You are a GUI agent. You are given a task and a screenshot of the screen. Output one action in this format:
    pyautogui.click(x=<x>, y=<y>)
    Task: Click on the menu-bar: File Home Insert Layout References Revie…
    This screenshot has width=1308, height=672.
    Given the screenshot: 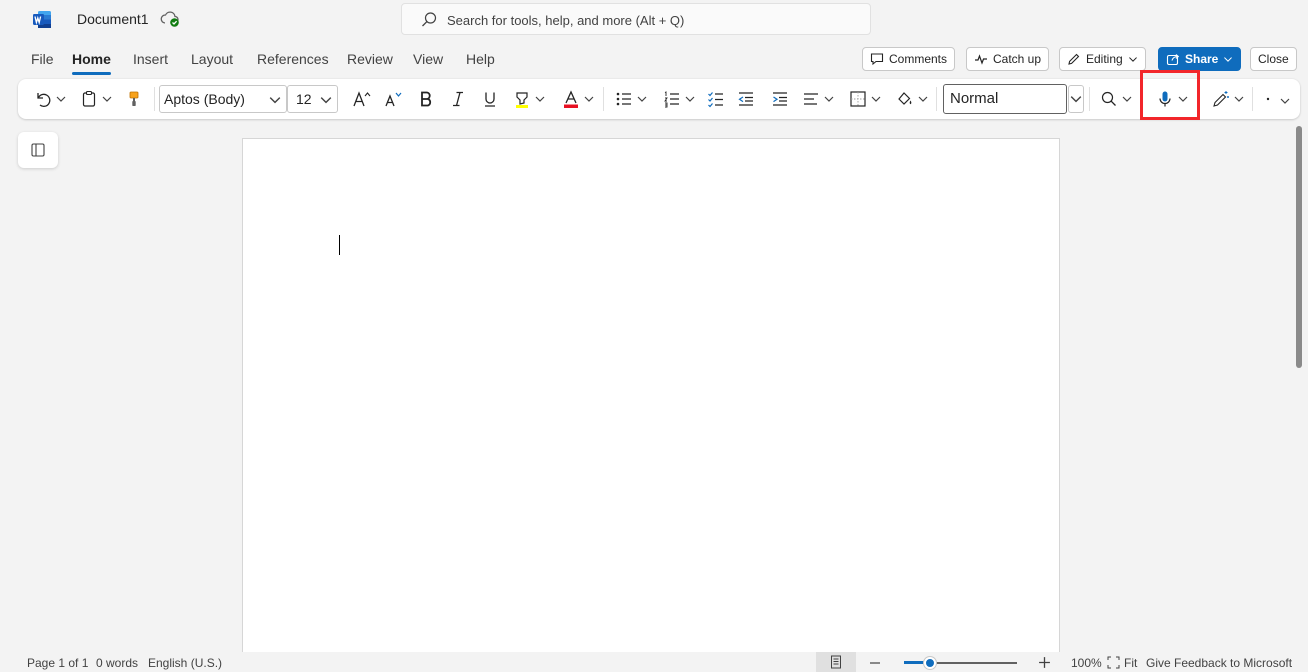 What is the action you would take?
    pyautogui.click(x=654, y=60)
    